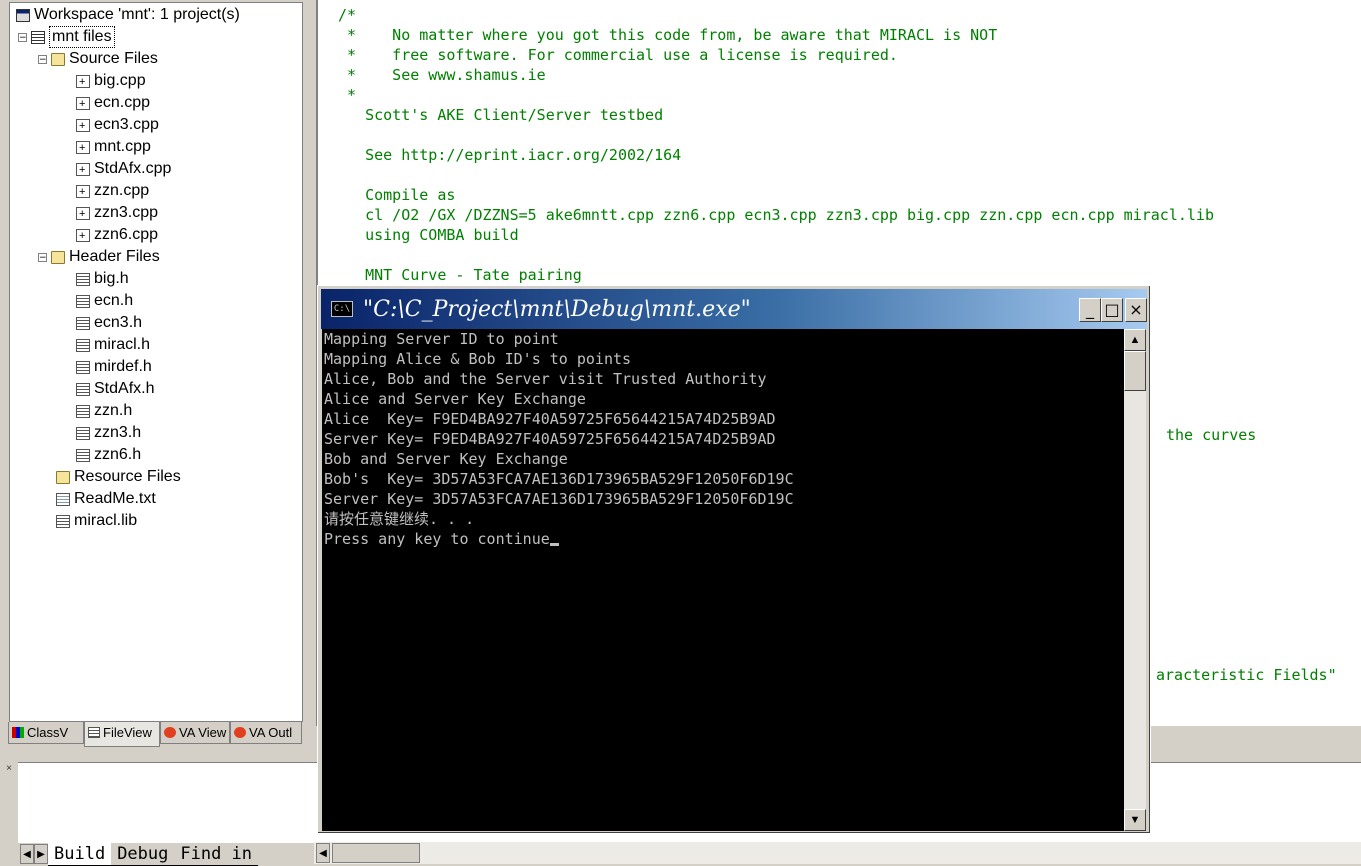 The width and height of the screenshot is (1361, 866). What do you see at coordinates (122, 102) in the screenshot?
I see `tree-item-label: ecn.cpp` at bounding box center [122, 102].